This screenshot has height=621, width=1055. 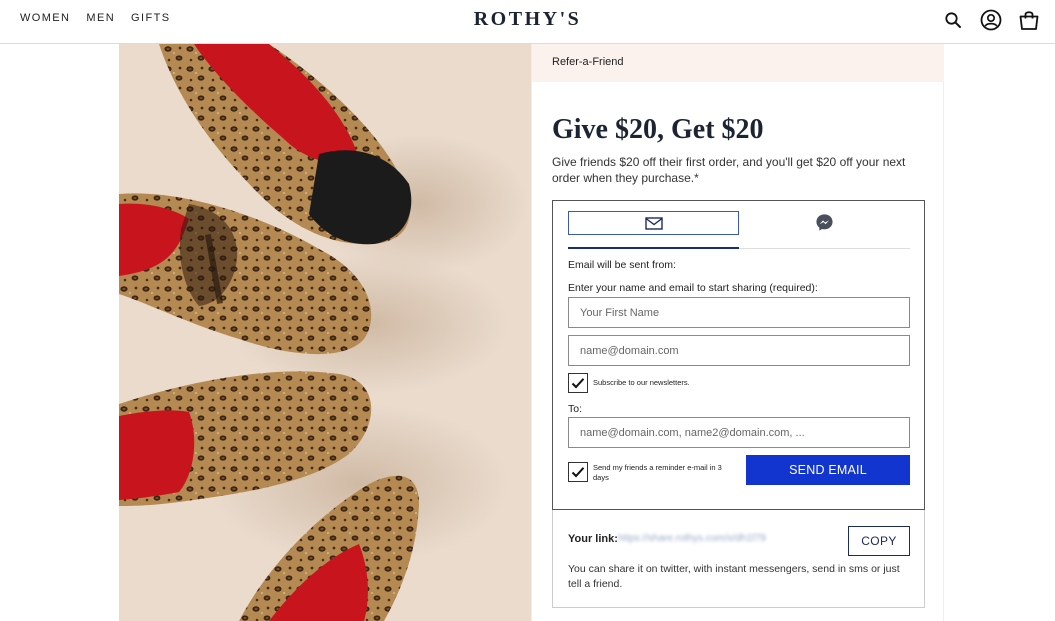 What do you see at coordinates (1029, 20) in the screenshot?
I see `bag-icon` at bounding box center [1029, 20].